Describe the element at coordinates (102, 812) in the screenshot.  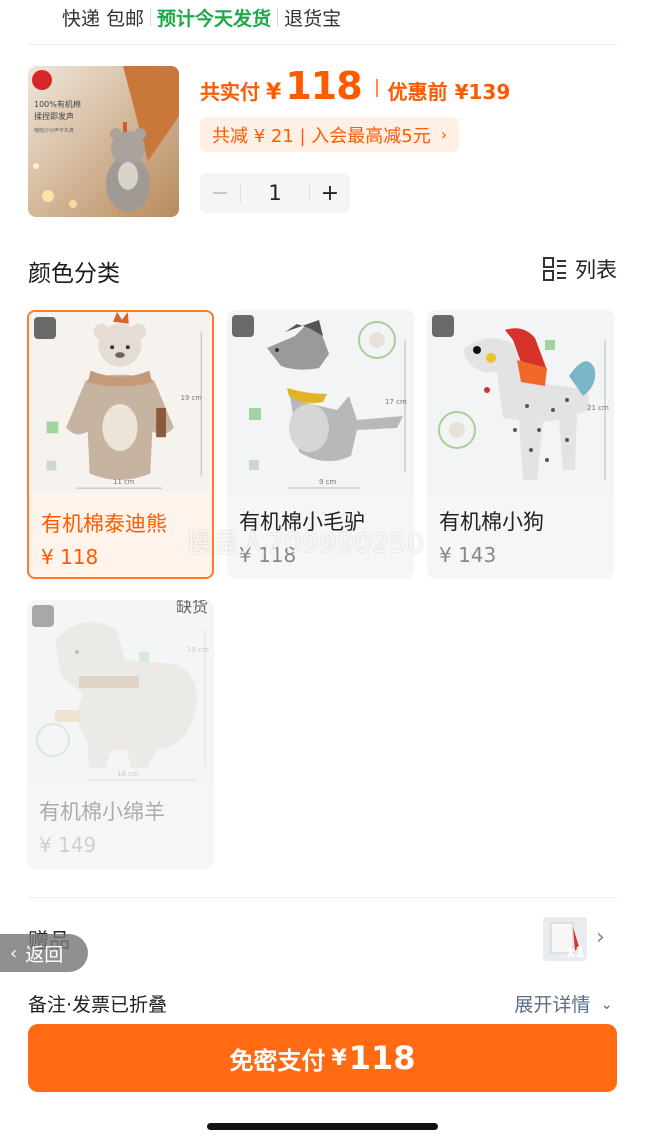
I see `variant-name: 有机棉小绵羊` at that location.